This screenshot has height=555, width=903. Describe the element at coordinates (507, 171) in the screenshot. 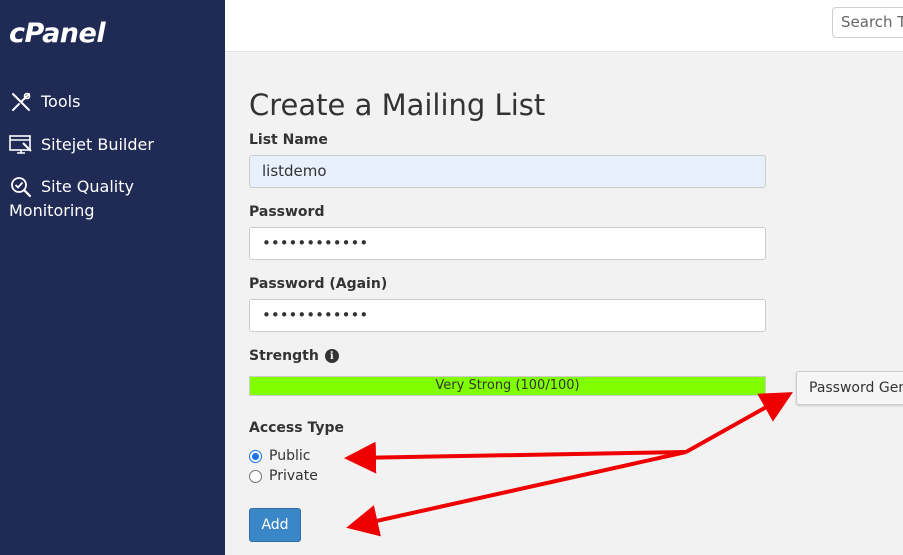

I see `list-name-input: listdemo` at that location.